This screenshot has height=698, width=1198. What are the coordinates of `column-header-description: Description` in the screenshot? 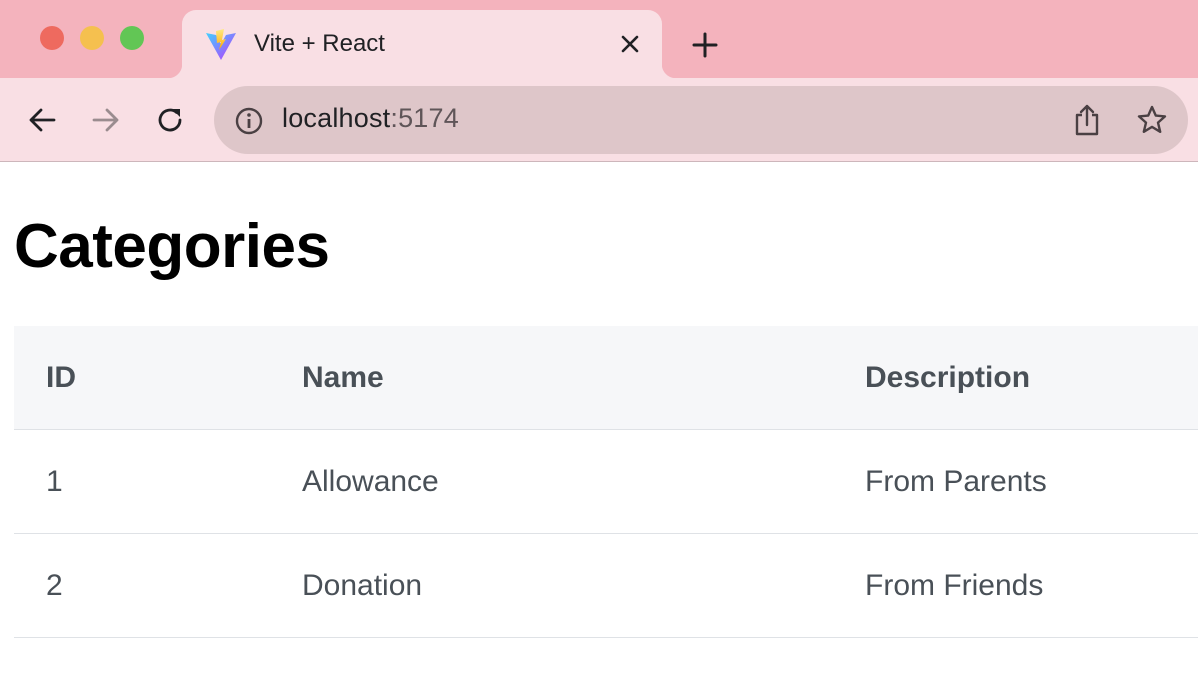 It's located at (948, 377).